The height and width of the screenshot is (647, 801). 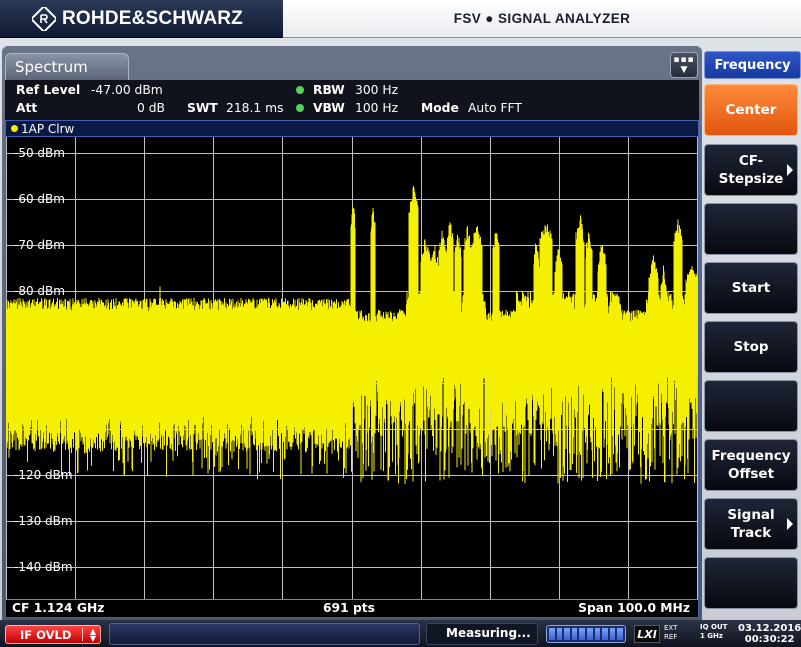 I want to click on mode-label: Mode, so click(x=440, y=108).